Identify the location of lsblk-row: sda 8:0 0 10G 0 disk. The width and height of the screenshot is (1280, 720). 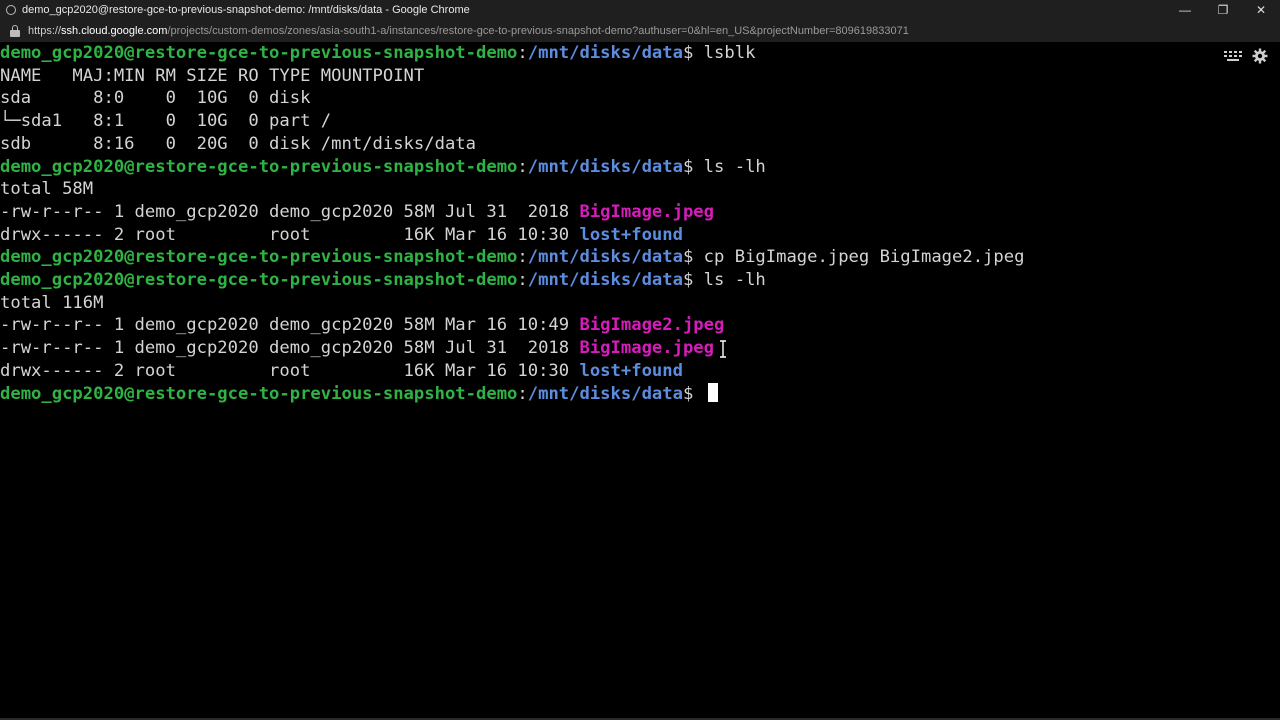
(155, 98).